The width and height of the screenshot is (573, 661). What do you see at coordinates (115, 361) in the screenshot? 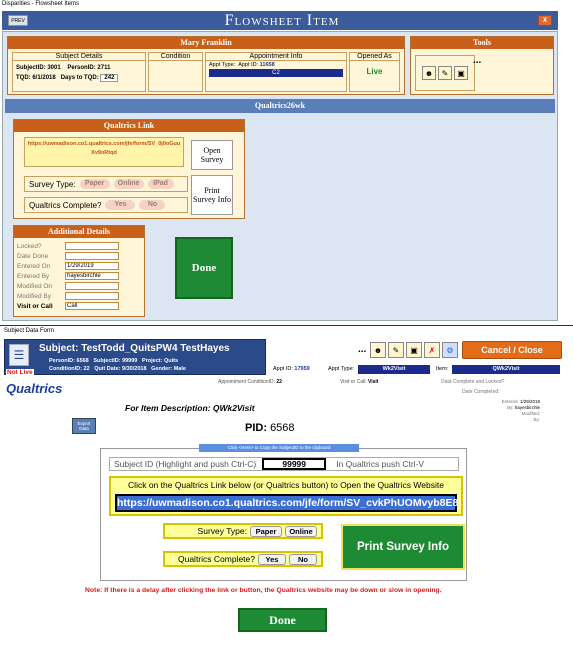
I see `subject-id: SubjectID: 99999` at bounding box center [115, 361].